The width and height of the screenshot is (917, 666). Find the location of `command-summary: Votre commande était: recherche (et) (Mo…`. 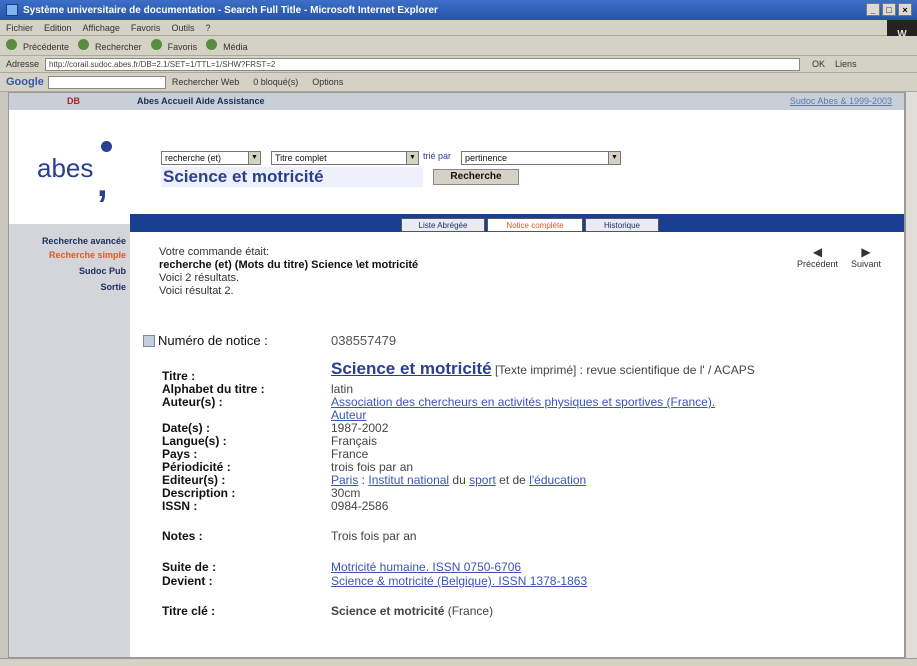

command-summary: Votre commande était: recherche (et) (Mo… is located at coordinates (288, 272).